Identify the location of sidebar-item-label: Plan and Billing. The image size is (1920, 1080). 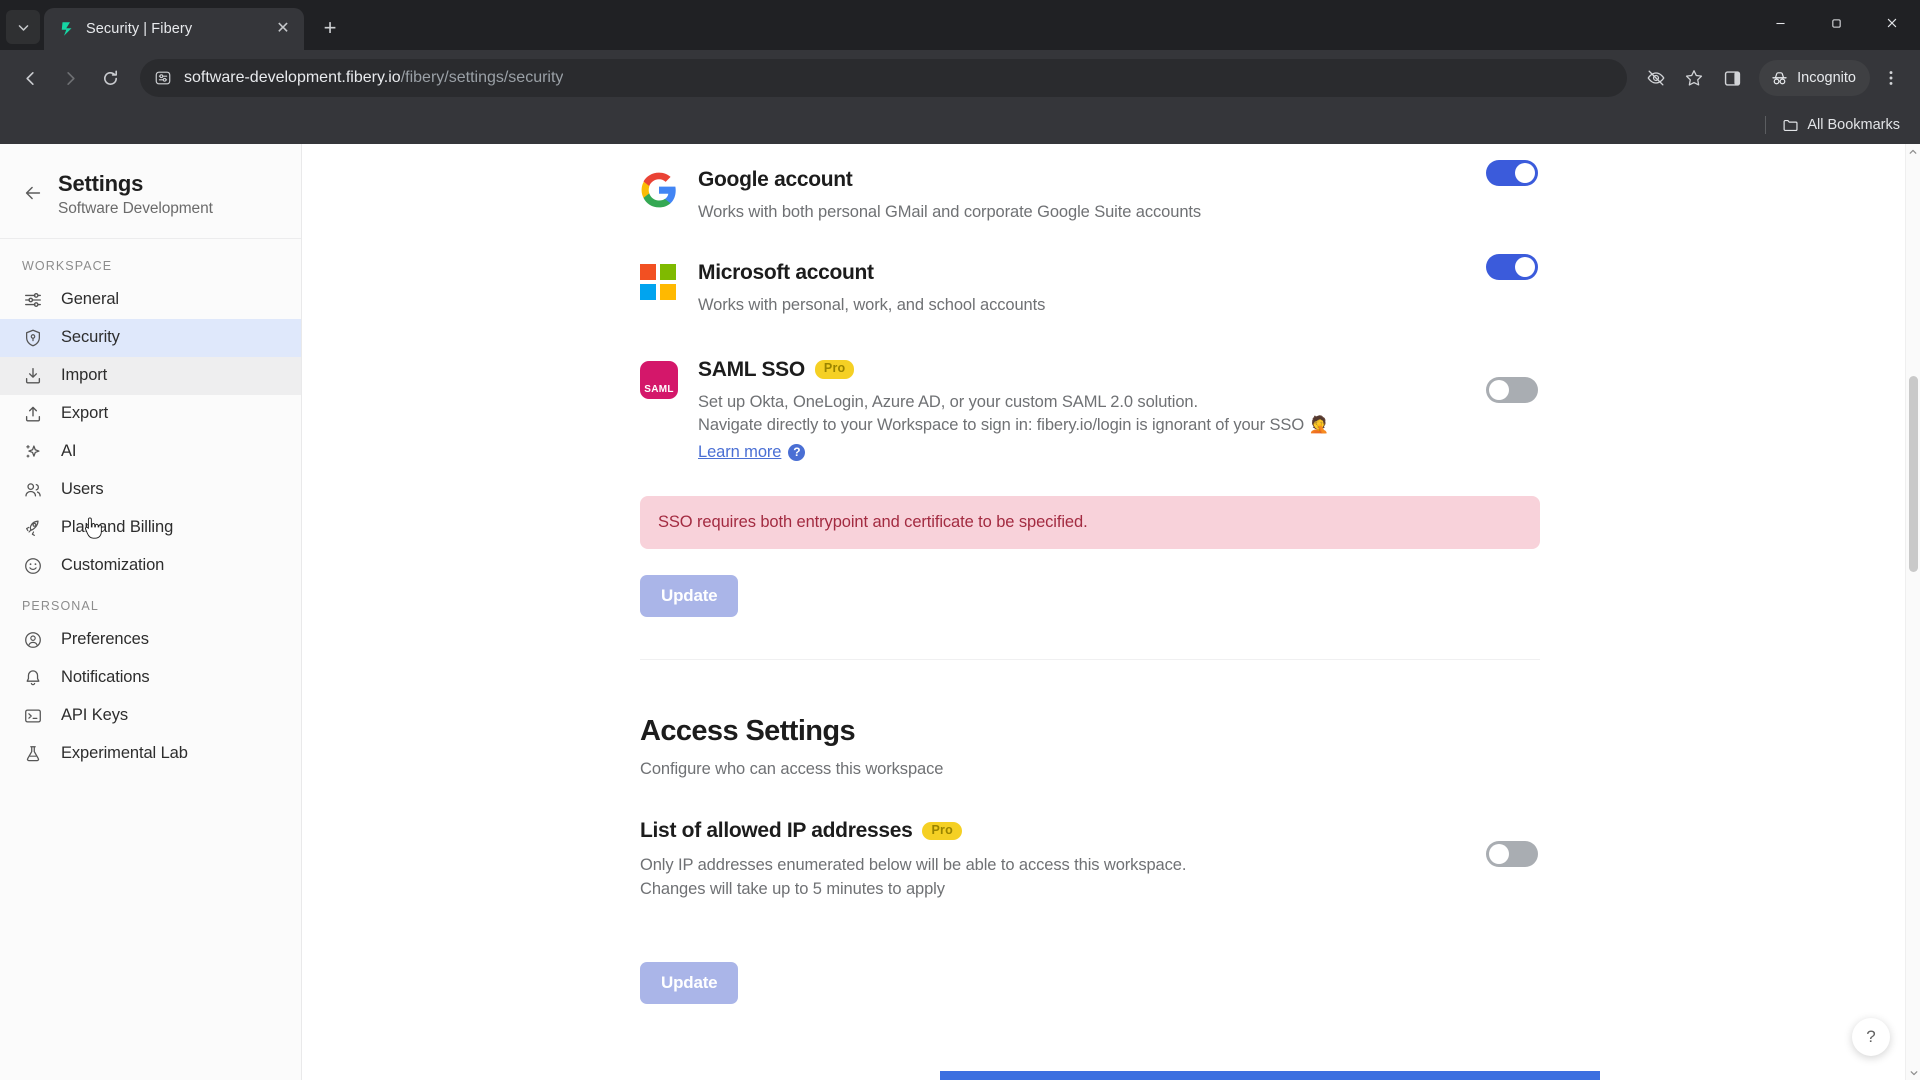
(117, 527).